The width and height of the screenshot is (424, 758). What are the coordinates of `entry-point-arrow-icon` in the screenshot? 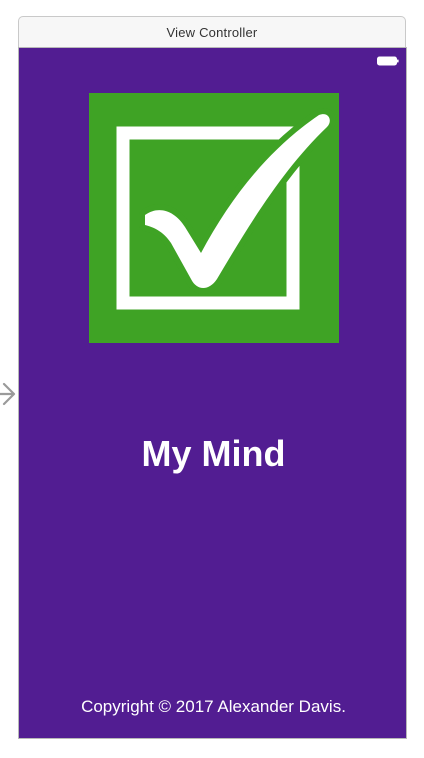 It's located at (9, 394).